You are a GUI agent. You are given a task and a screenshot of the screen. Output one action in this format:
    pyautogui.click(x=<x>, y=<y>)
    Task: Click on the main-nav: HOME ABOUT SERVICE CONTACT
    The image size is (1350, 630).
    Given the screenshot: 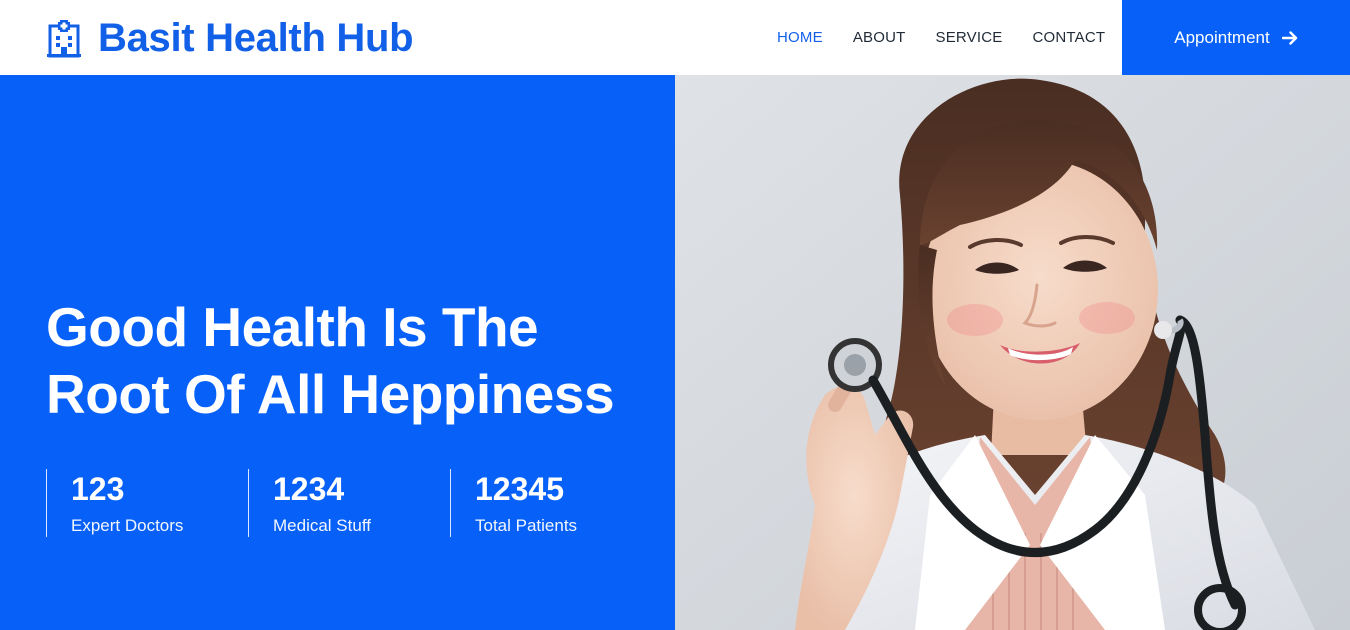 What is the action you would take?
    pyautogui.click(x=941, y=37)
    